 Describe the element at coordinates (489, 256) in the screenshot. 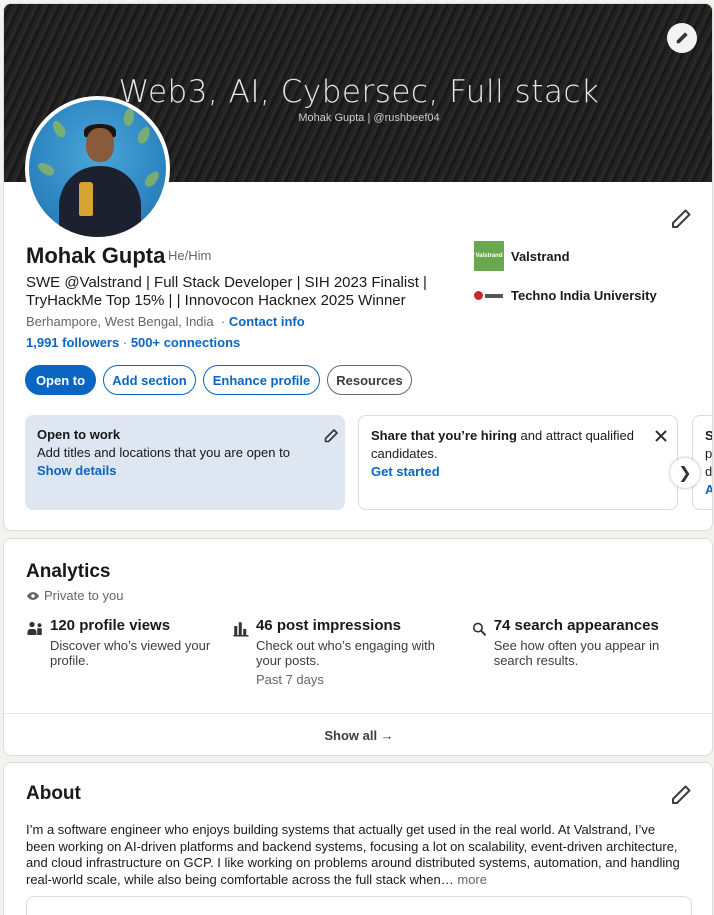

I see `valstrand-logo: Valstrand` at that location.